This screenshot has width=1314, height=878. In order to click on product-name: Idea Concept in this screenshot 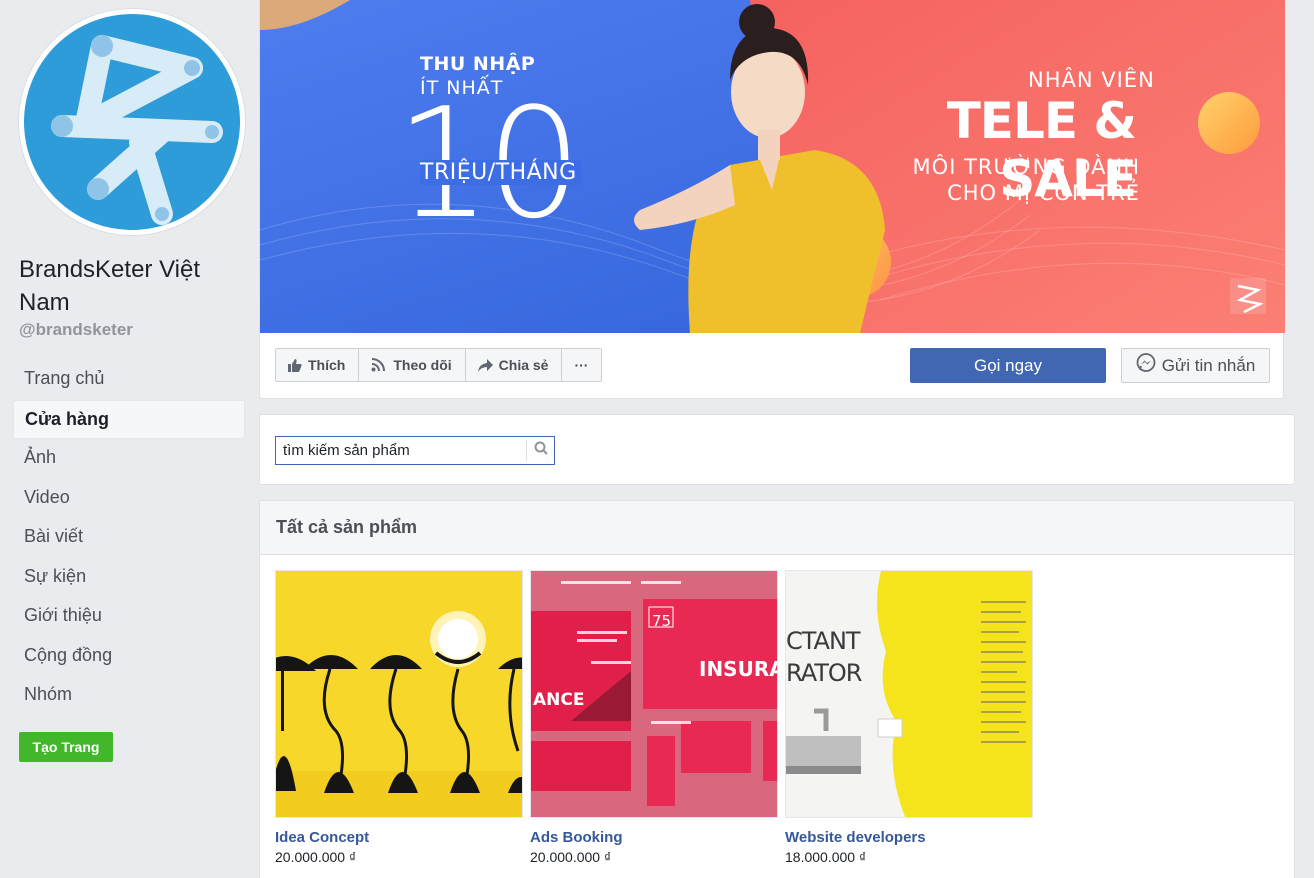, I will do `click(399, 837)`.